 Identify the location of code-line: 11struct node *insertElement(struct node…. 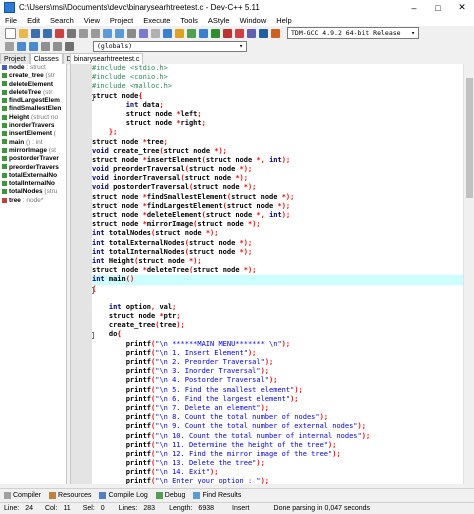
(277, 160).